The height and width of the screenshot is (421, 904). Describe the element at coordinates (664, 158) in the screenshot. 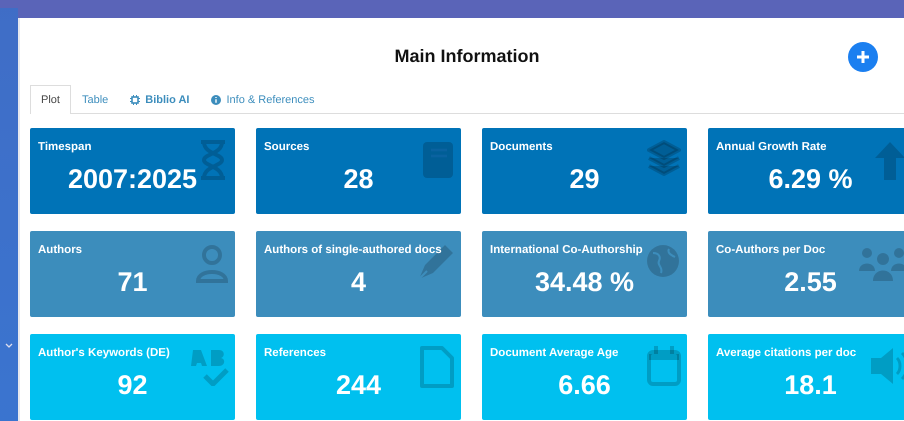

I see `layers-icon` at that location.